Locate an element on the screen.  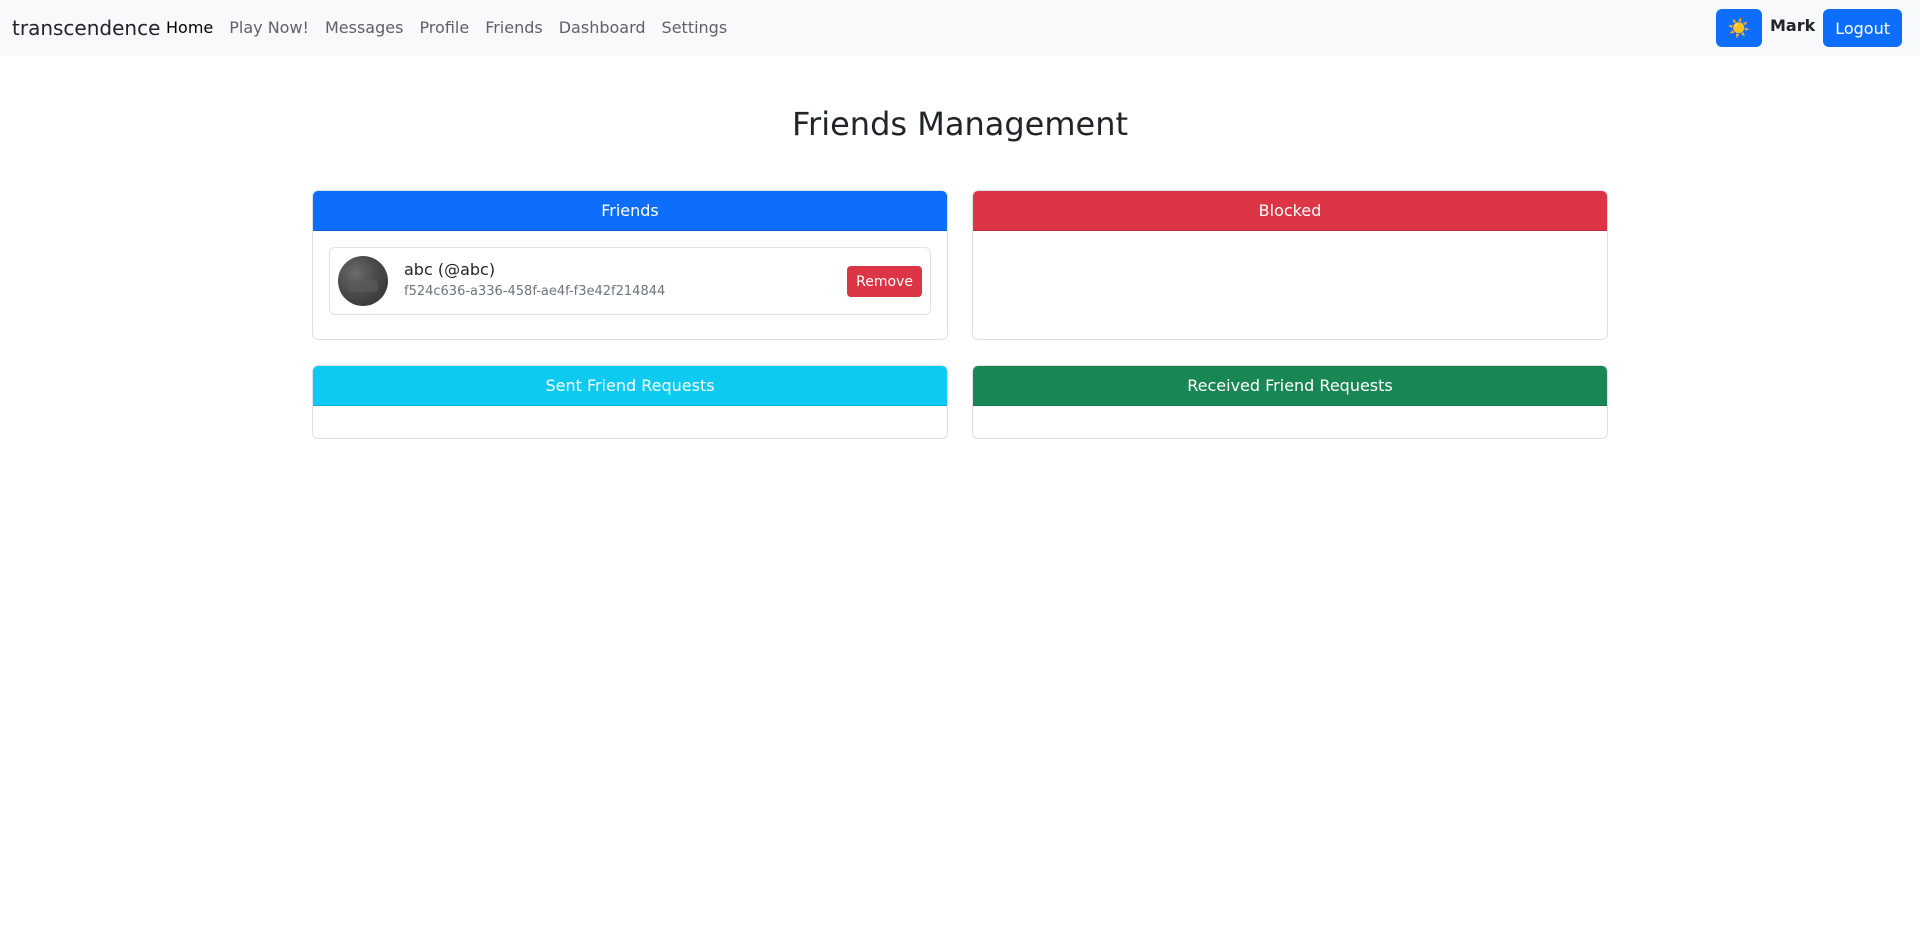
friend-id: f524c636-a336-458f-ae4f-f3e42f214844 is located at coordinates (535, 291).